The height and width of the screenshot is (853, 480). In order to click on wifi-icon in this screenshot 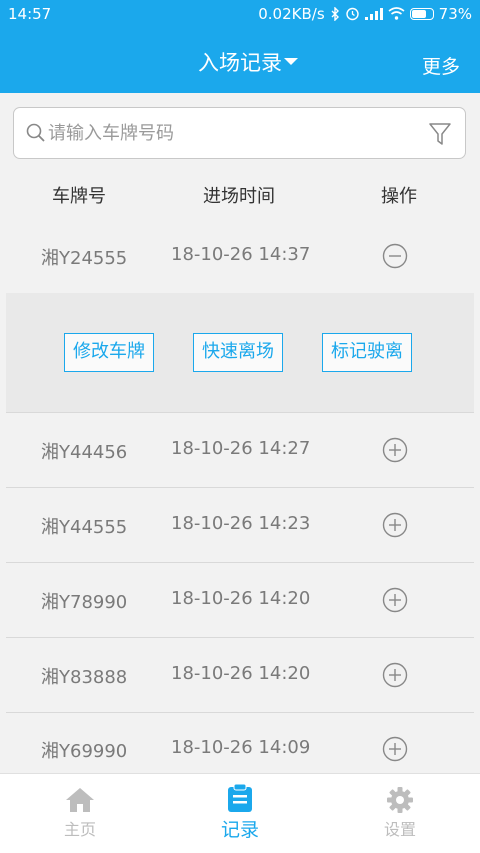, I will do `click(396, 13)`.